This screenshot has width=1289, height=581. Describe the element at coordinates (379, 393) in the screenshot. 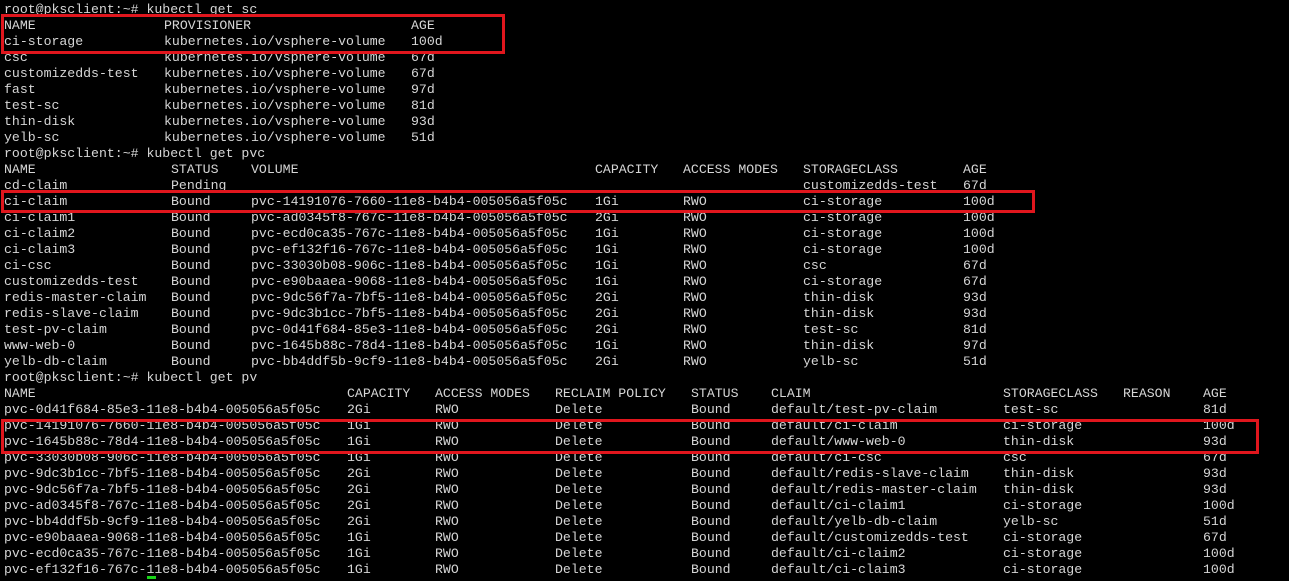

I see `header-capacity: CAPACITY` at that location.